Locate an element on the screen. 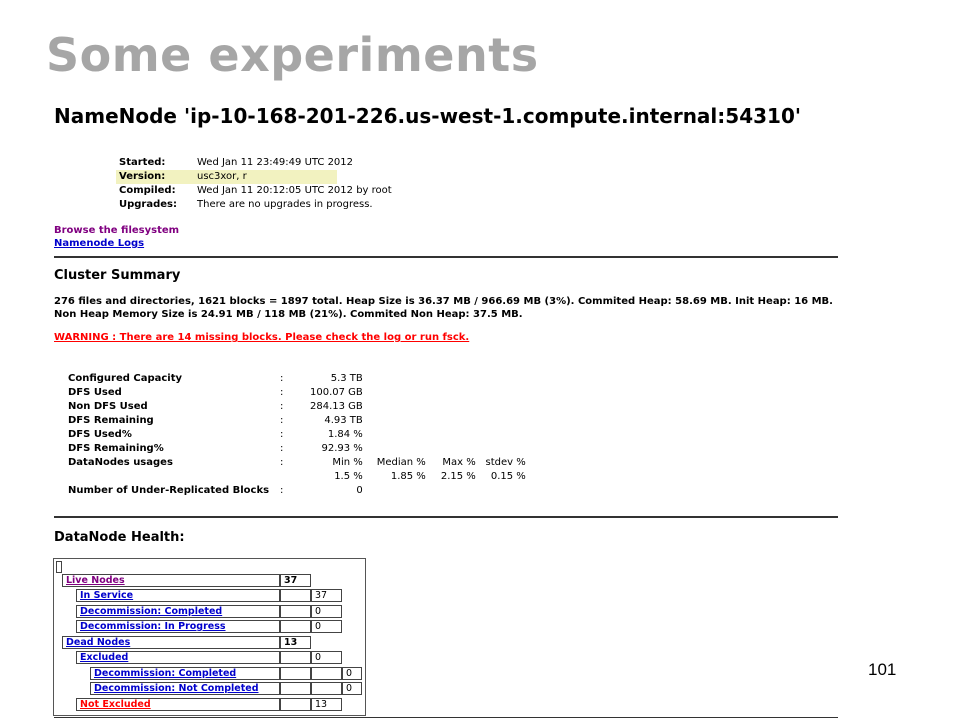 This screenshot has width=960, height=720. stat-key: DFS Remaining is located at coordinates (111, 420).